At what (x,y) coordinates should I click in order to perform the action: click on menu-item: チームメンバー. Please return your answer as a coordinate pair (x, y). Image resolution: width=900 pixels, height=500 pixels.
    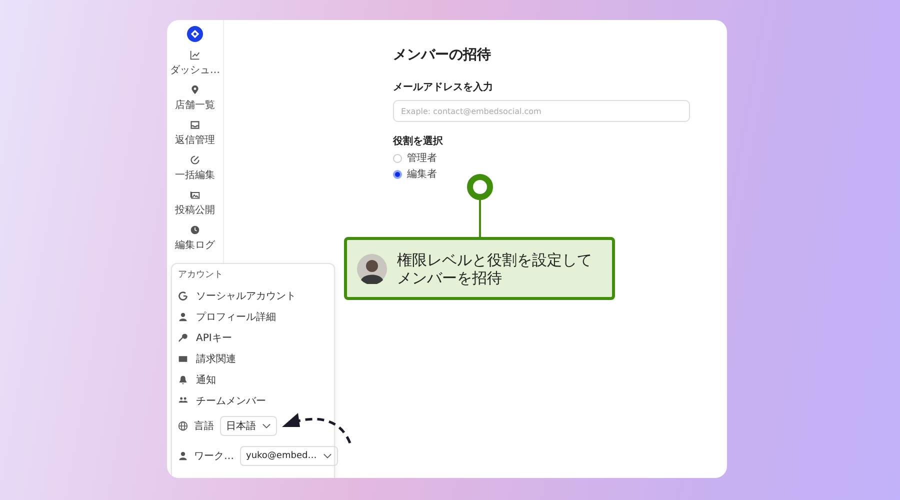
    Looking at the image, I should click on (231, 401).